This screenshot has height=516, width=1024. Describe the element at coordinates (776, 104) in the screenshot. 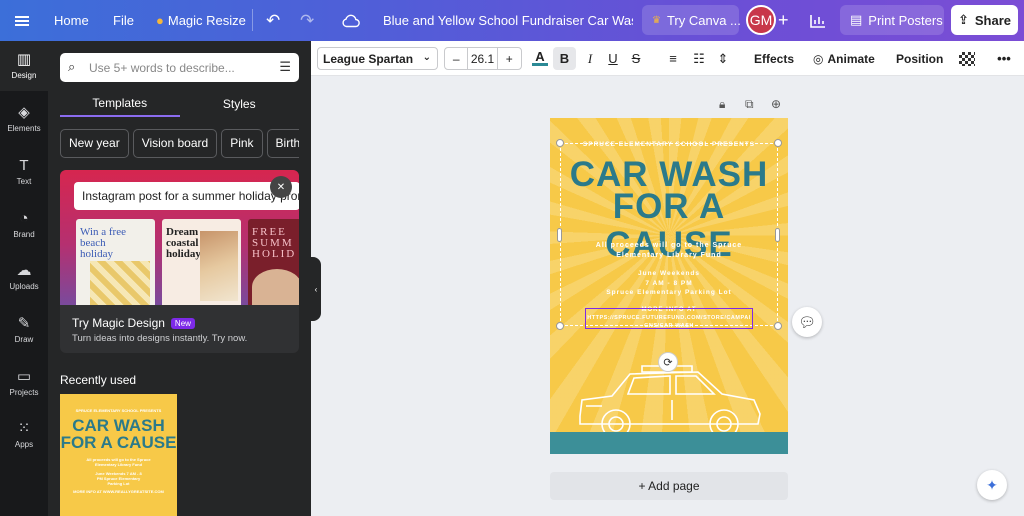

I see `add-page-icon: ⊕` at that location.